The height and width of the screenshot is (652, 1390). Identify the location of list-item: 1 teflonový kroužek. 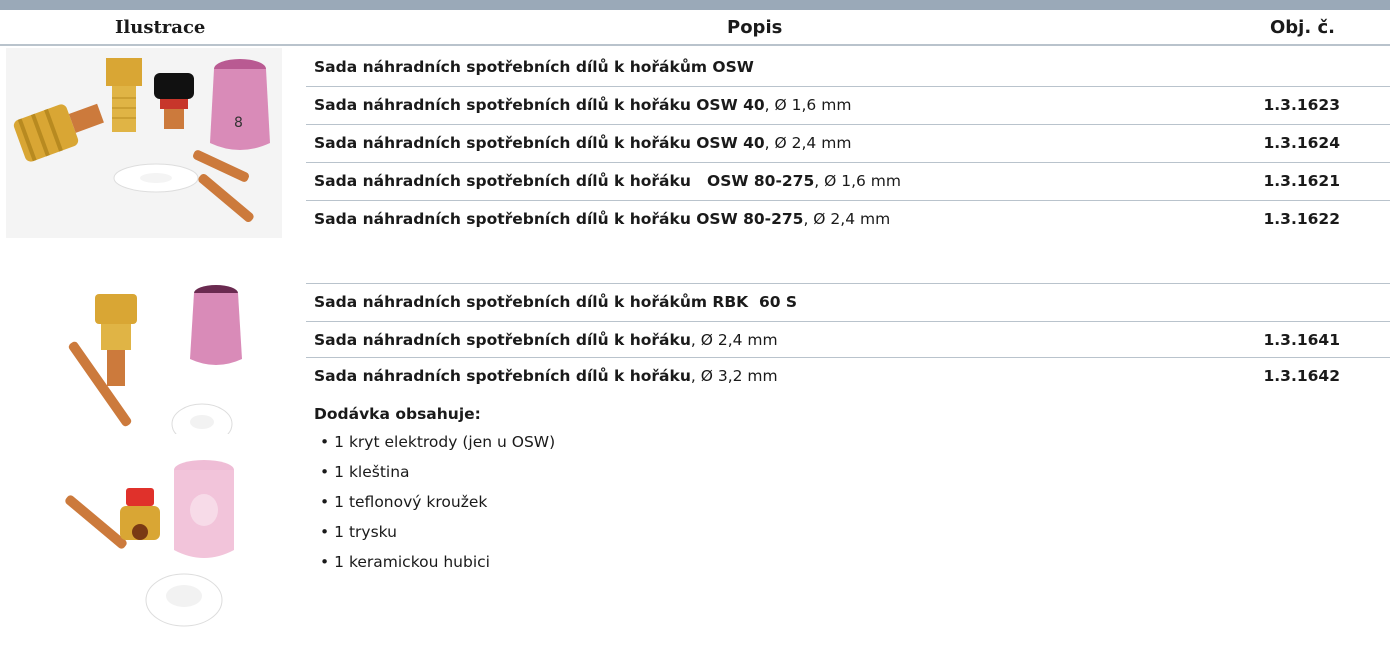
(434, 502).